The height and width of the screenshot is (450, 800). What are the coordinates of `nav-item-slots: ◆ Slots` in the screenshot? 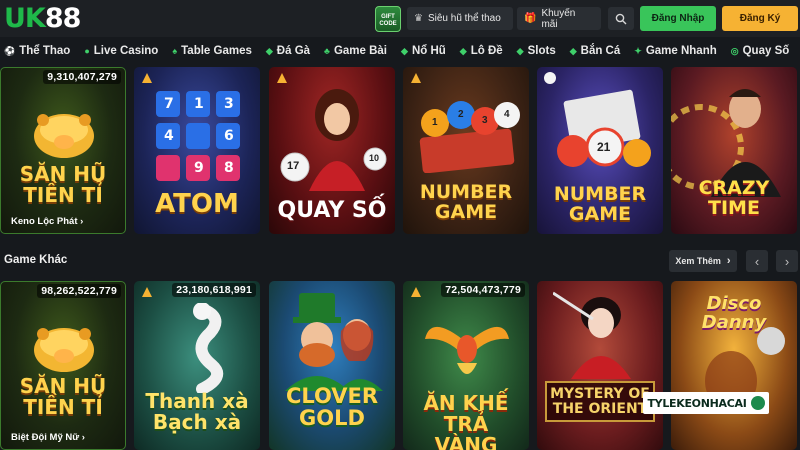 It's located at (536, 51).